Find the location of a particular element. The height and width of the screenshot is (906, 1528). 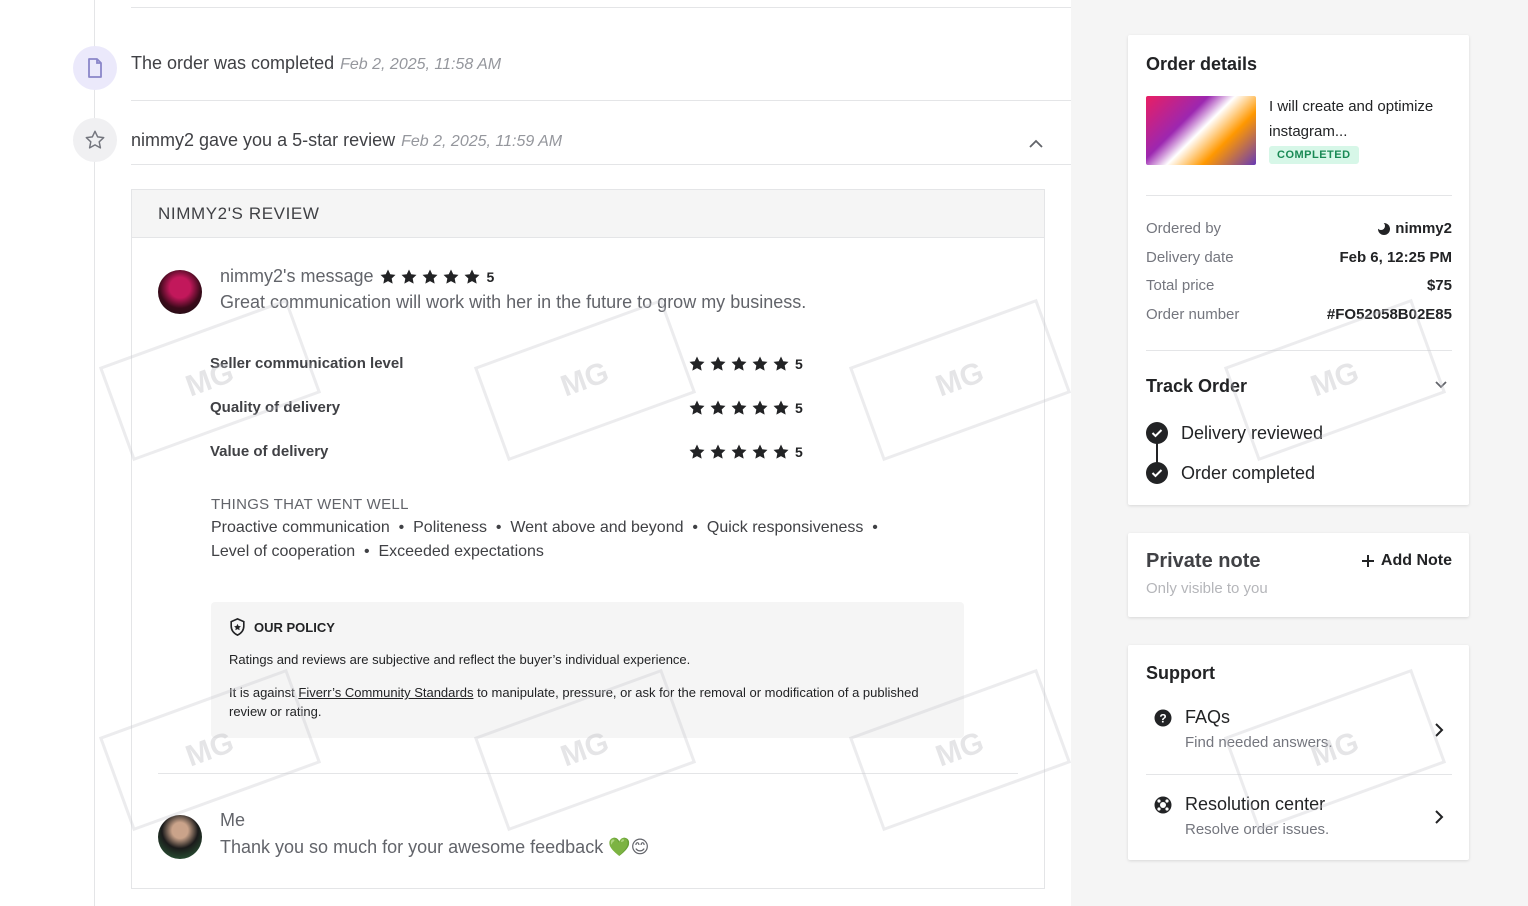

collapse-chevron-icon is located at coordinates (1036, 146).